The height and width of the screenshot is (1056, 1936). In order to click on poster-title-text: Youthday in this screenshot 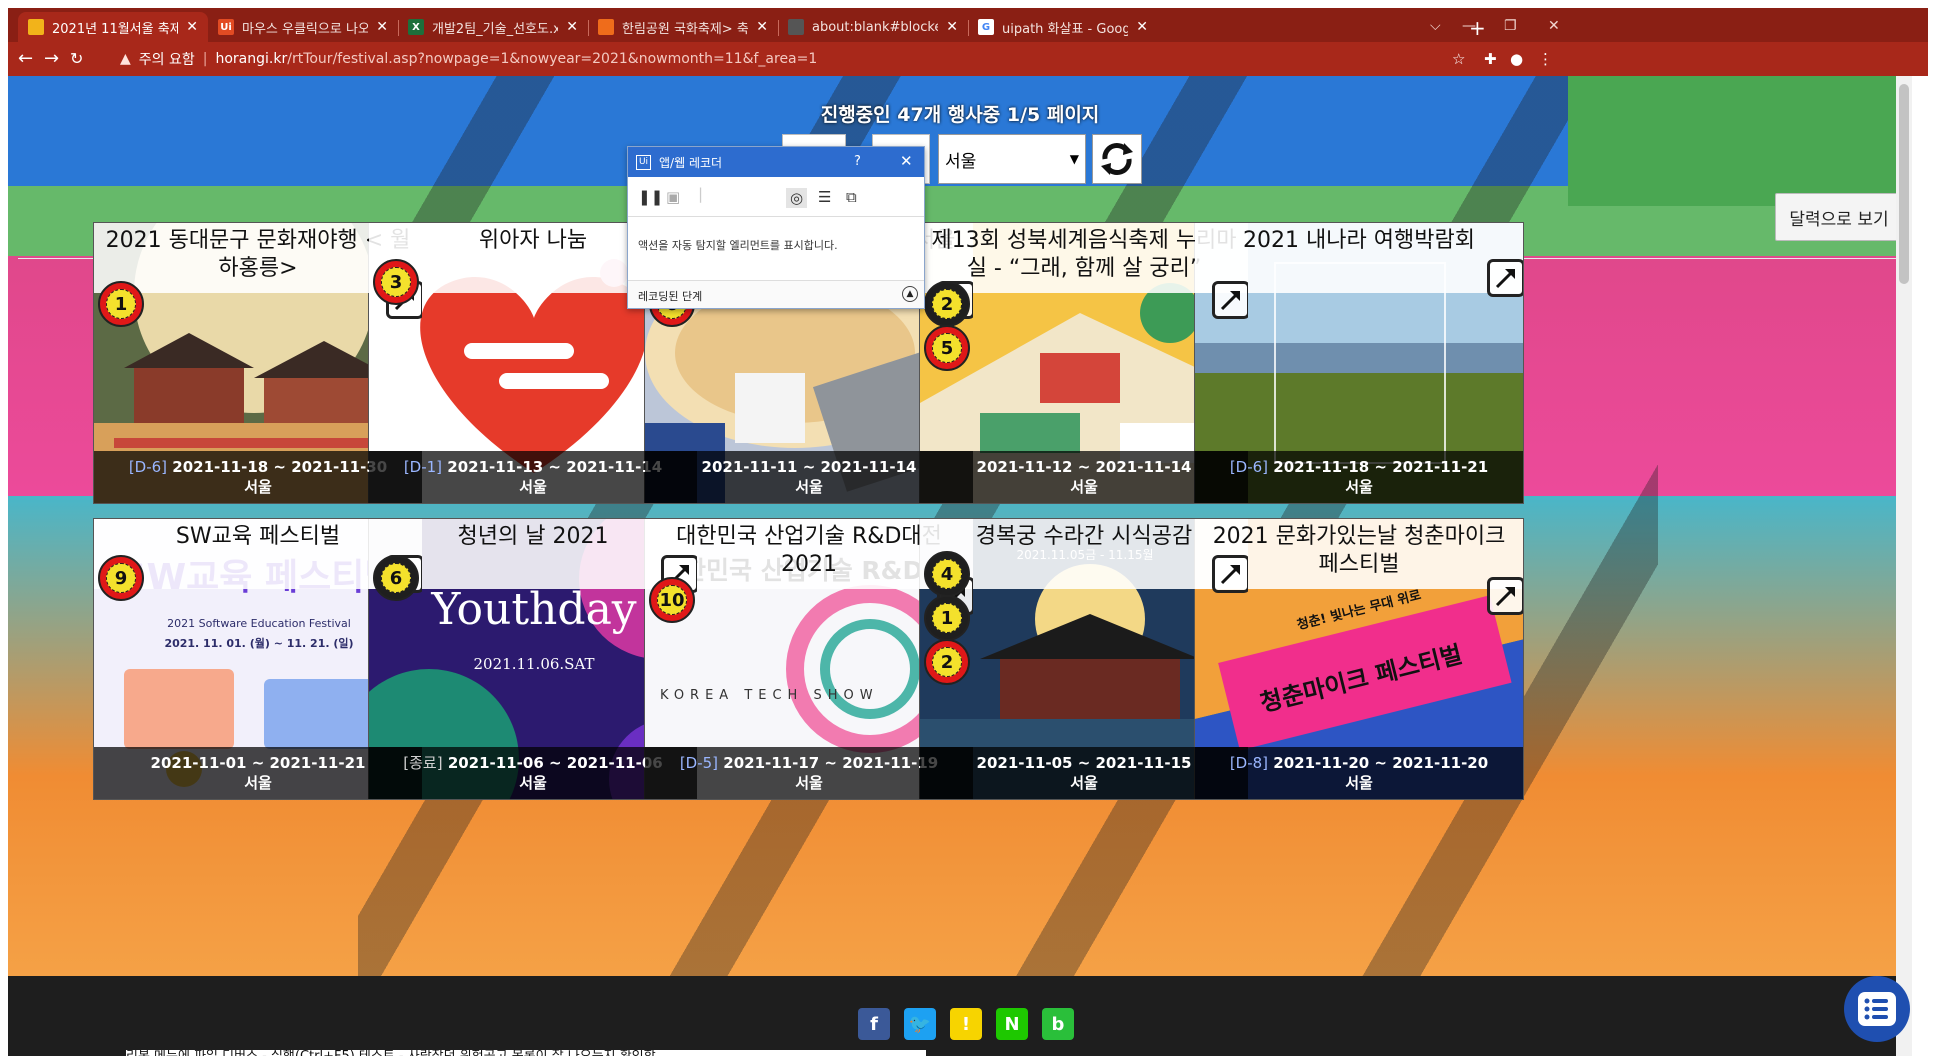, I will do `click(533, 609)`.